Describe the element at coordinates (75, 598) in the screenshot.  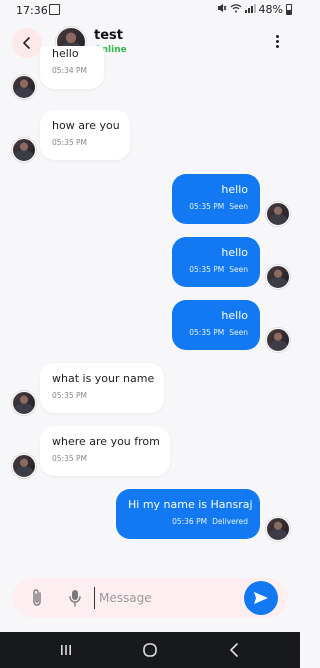
I see `microphone-icon` at that location.